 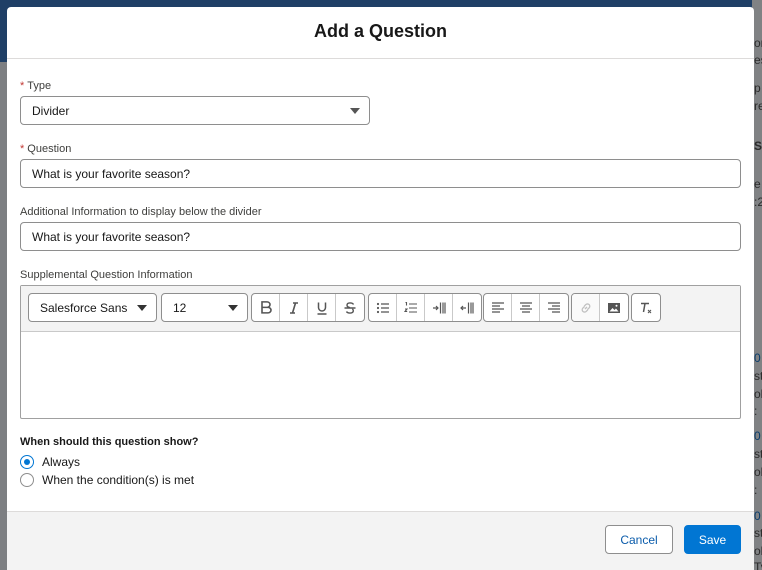 I want to click on rich-text-body, so click(x=380, y=375).